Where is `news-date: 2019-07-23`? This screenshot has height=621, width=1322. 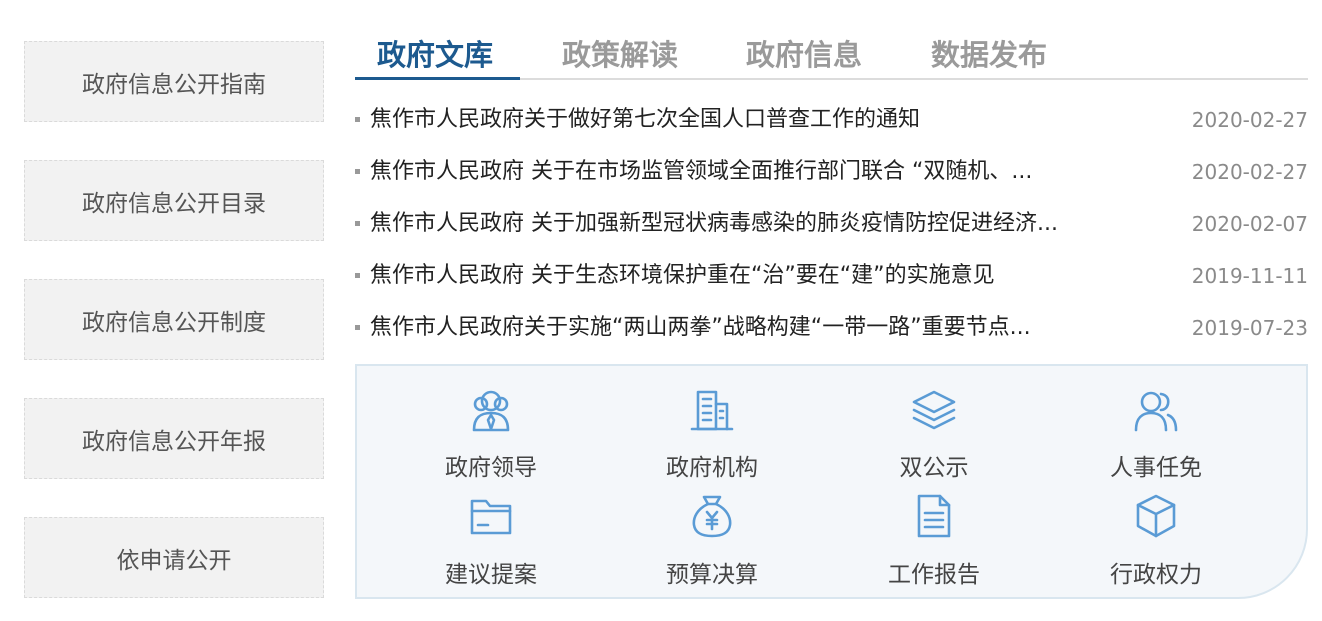 news-date: 2019-07-23 is located at coordinates (1249, 328).